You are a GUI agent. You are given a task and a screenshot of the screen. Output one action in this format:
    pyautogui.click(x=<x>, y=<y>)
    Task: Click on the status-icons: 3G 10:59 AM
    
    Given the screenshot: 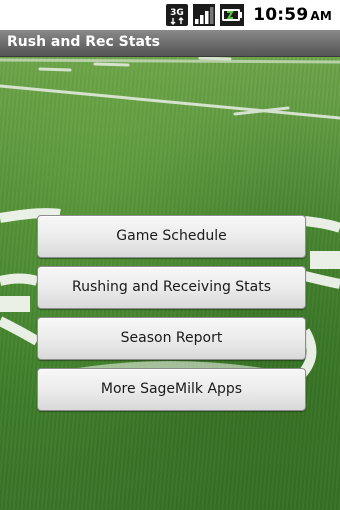 What is the action you would take?
    pyautogui.click(x=249, y=15)
    